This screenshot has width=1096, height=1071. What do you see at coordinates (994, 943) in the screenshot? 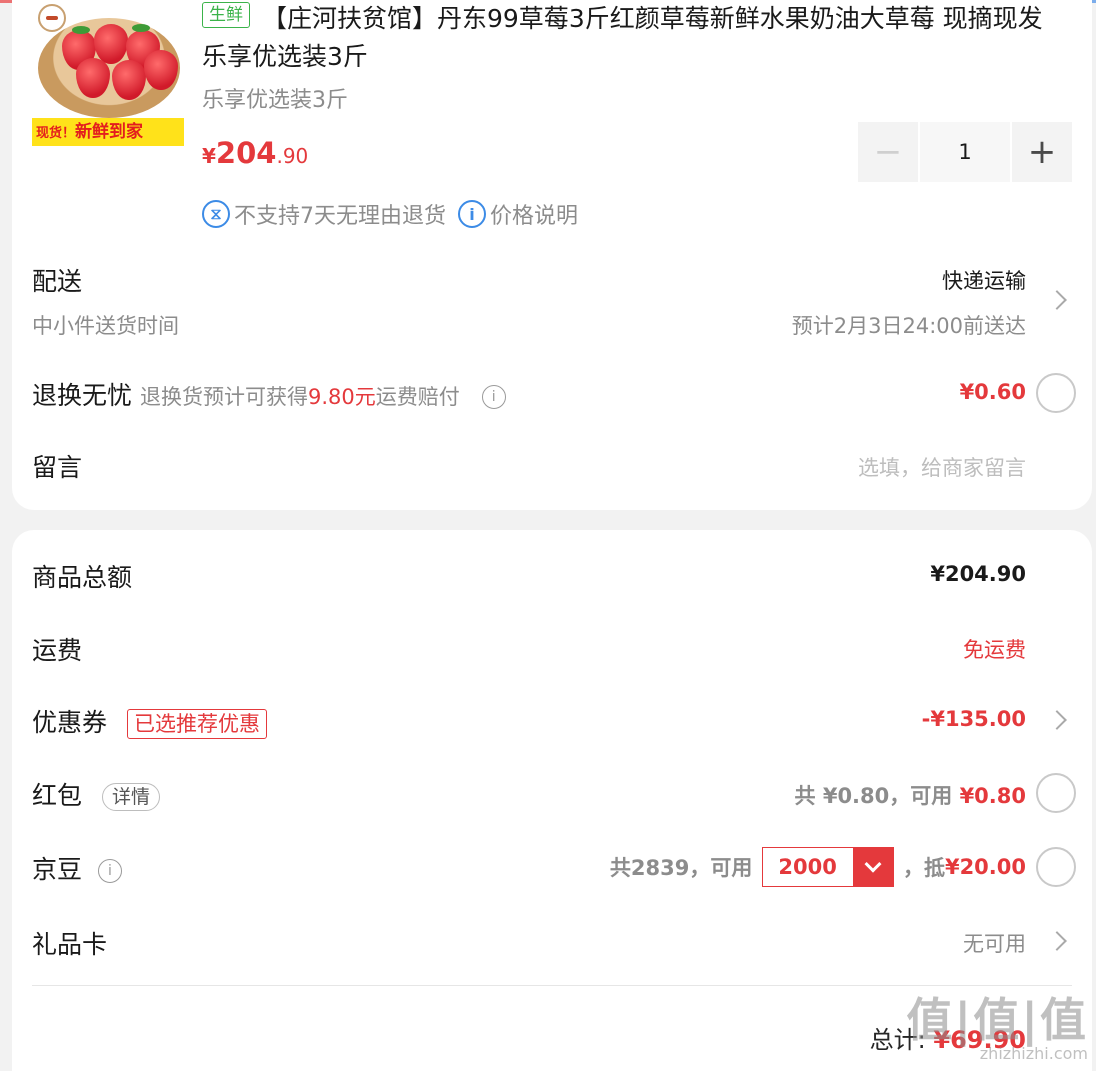
I see `giftcard-value: 无可用` at bounding box center [994, 943].